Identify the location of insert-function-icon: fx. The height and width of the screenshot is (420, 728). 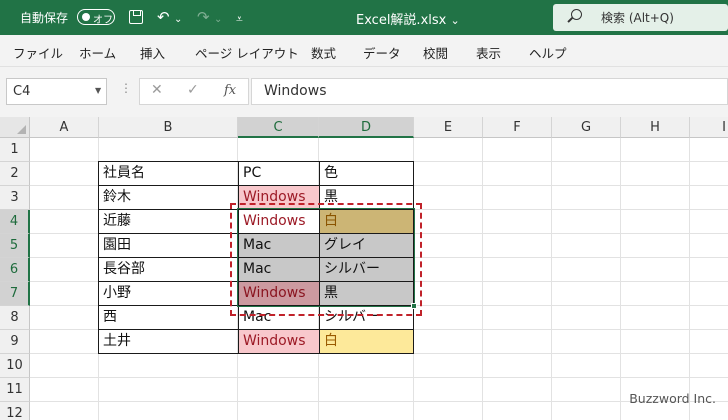
(230, 90).